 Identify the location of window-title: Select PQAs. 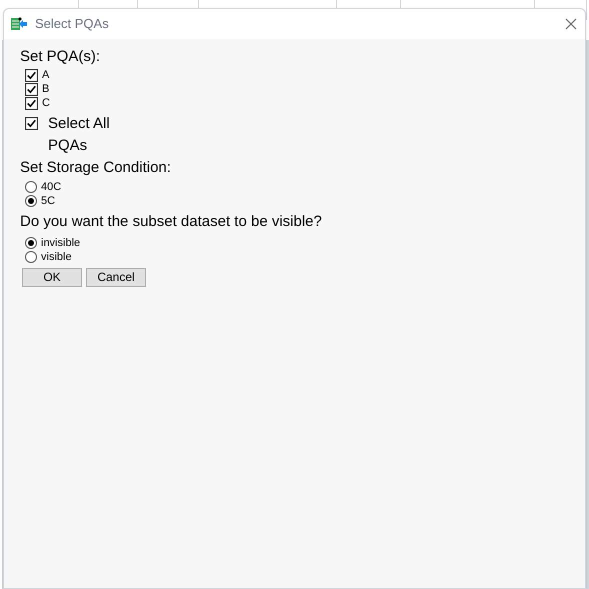
(72, 24).